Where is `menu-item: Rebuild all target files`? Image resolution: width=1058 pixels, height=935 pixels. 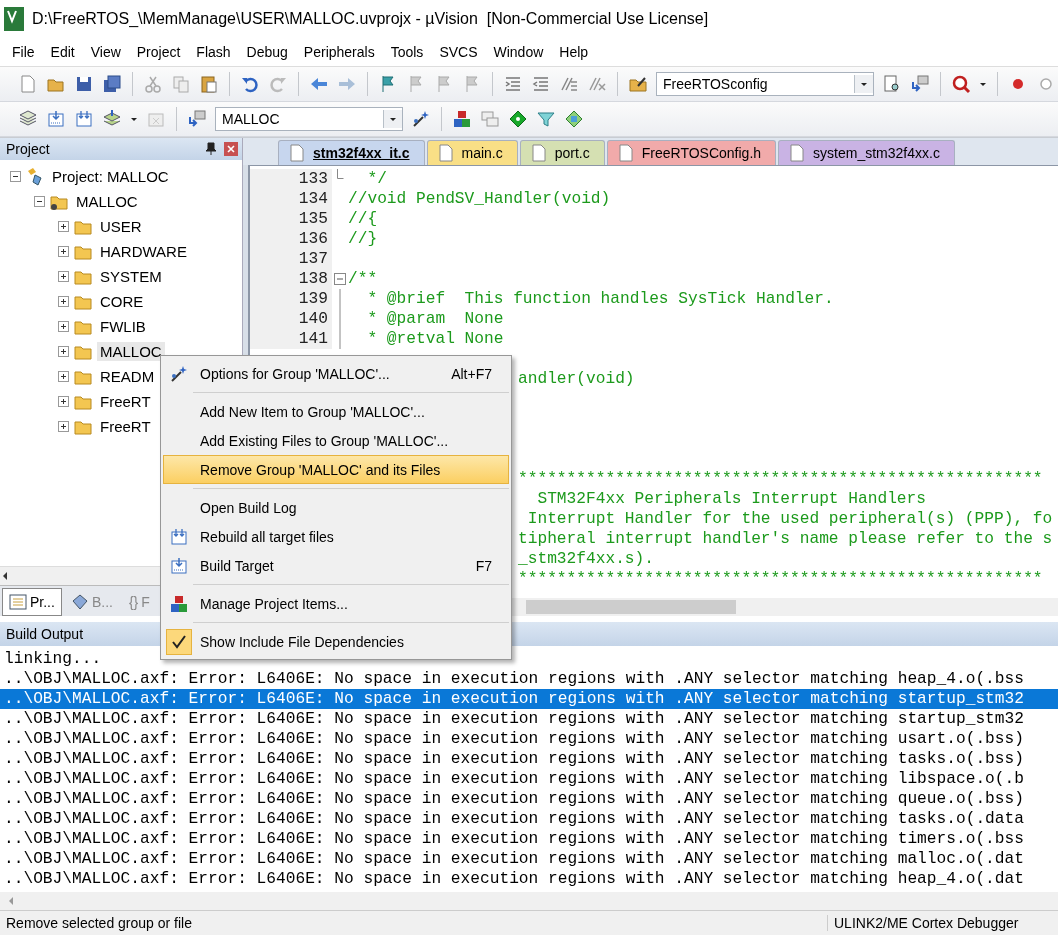
menu-item: Rebuild all target files is located at coordinates (336, 536).